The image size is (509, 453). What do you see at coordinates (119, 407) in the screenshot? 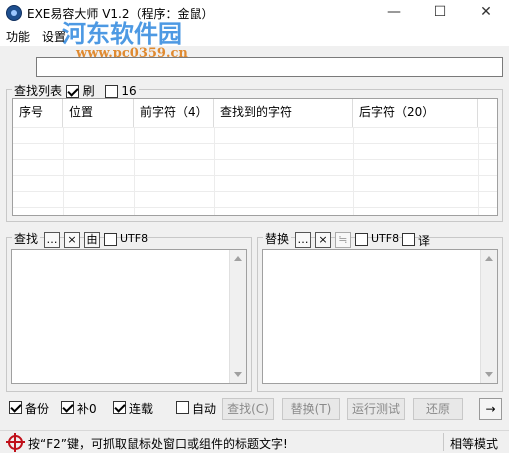
I see `continuous-checkbox` at bounding box center [119, 407].